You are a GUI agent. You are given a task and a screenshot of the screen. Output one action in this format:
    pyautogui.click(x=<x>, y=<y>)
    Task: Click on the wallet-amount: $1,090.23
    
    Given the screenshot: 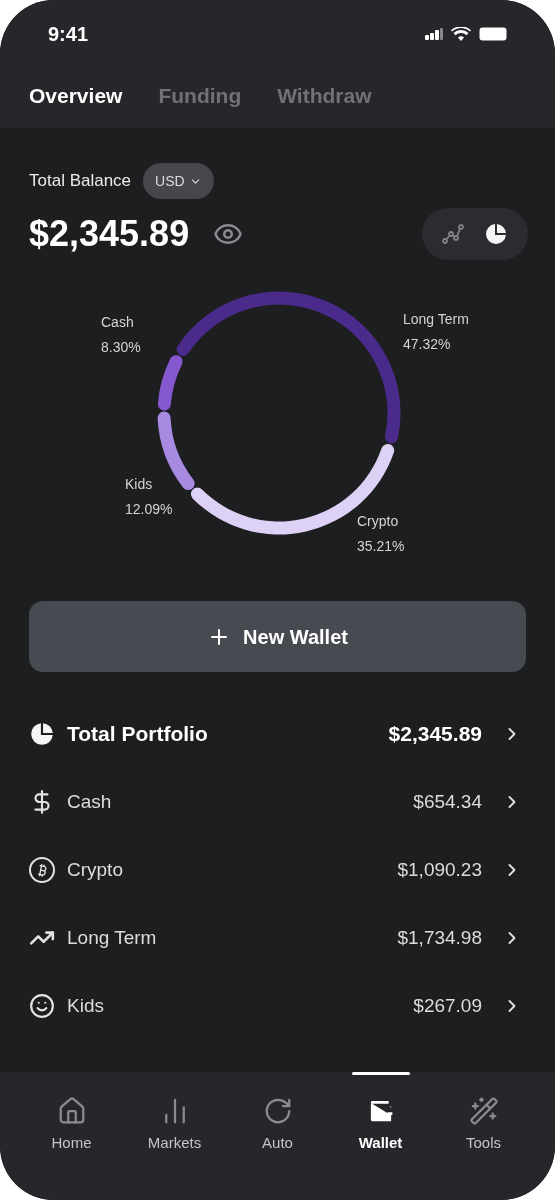 What is the action you would take?
    pyautogui.click(x=439, y=869)
    